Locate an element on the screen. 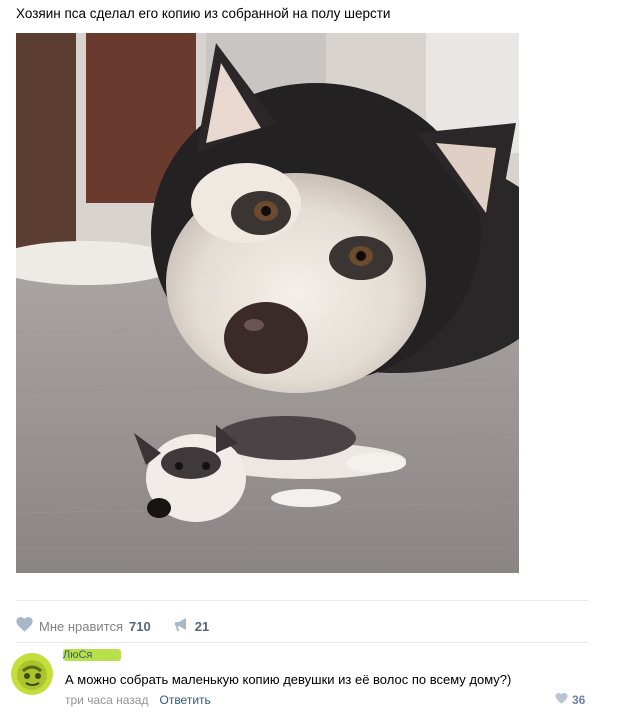 This screenshot has height=718, width=626. comment-meta: три часа назад Ответить is located at coordinates (138, 700).